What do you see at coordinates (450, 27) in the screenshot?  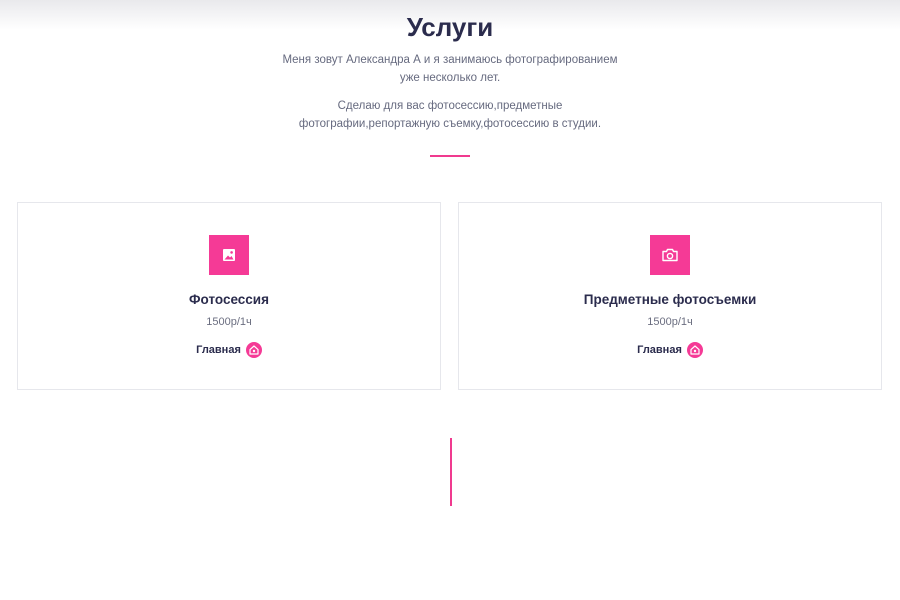 I see `section-title: Услуги` at bounding box center [450, 27].